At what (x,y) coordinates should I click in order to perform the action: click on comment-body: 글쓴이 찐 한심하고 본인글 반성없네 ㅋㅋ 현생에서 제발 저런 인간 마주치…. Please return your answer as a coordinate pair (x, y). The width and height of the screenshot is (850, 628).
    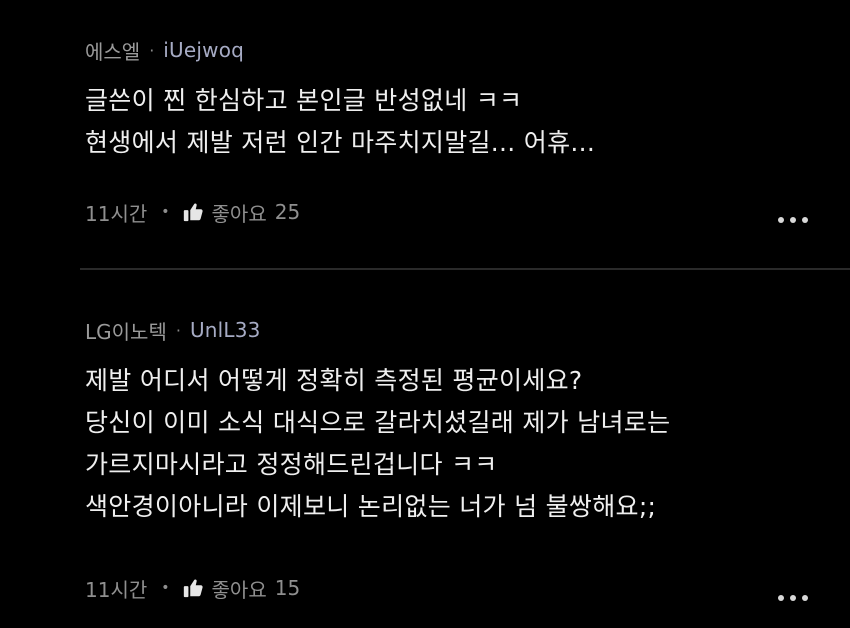
    Looking at the image, I should click on (340, 122).